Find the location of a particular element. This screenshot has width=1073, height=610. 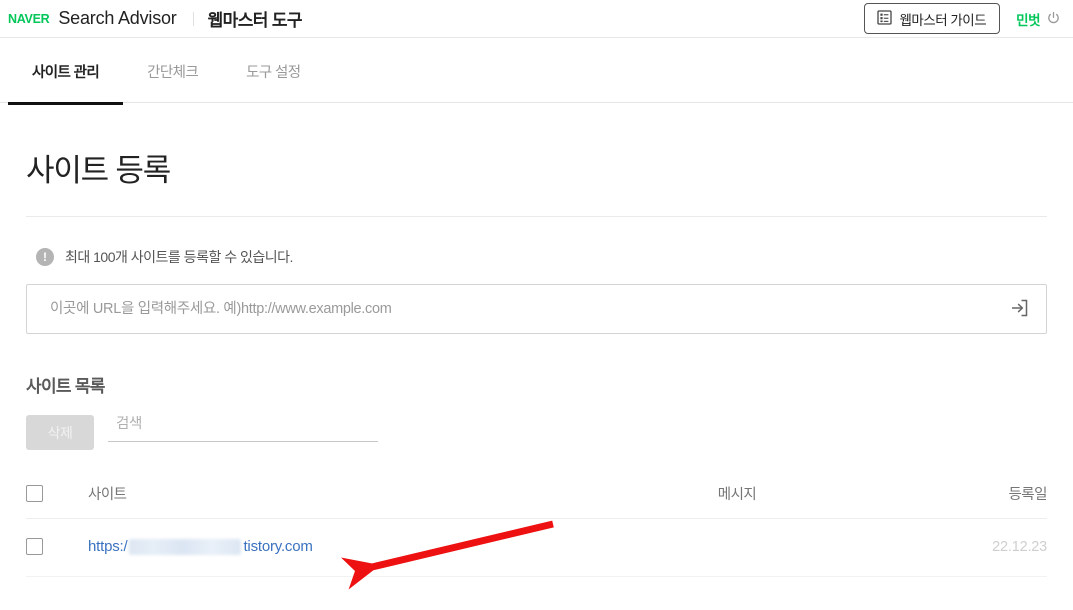

row-date-cell: 22.12.23 is located at coordinates (1019, 547).